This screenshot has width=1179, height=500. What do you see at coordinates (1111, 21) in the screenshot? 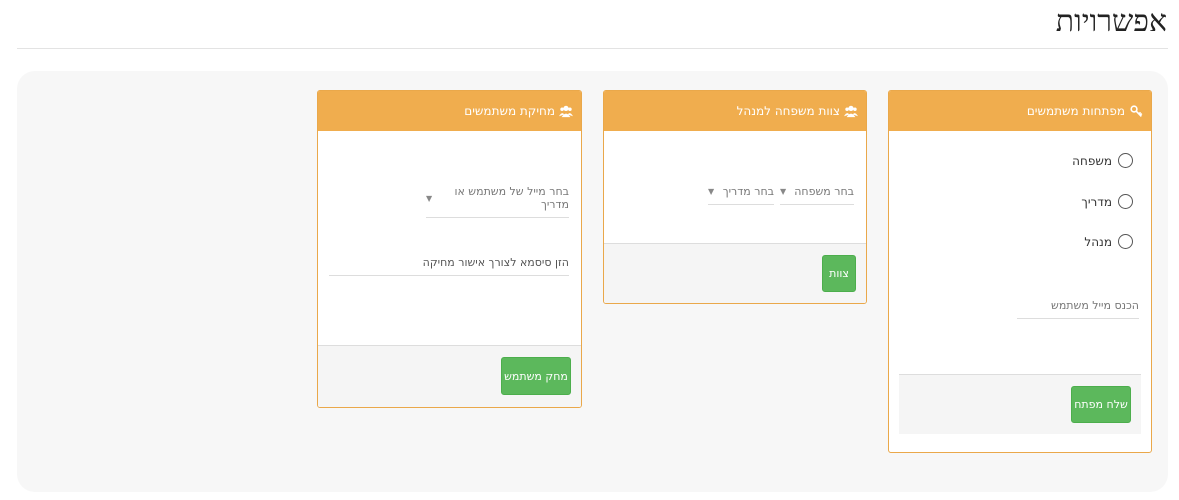
I see `page-title: אפשרויות` at bounding box center [1111, 21].